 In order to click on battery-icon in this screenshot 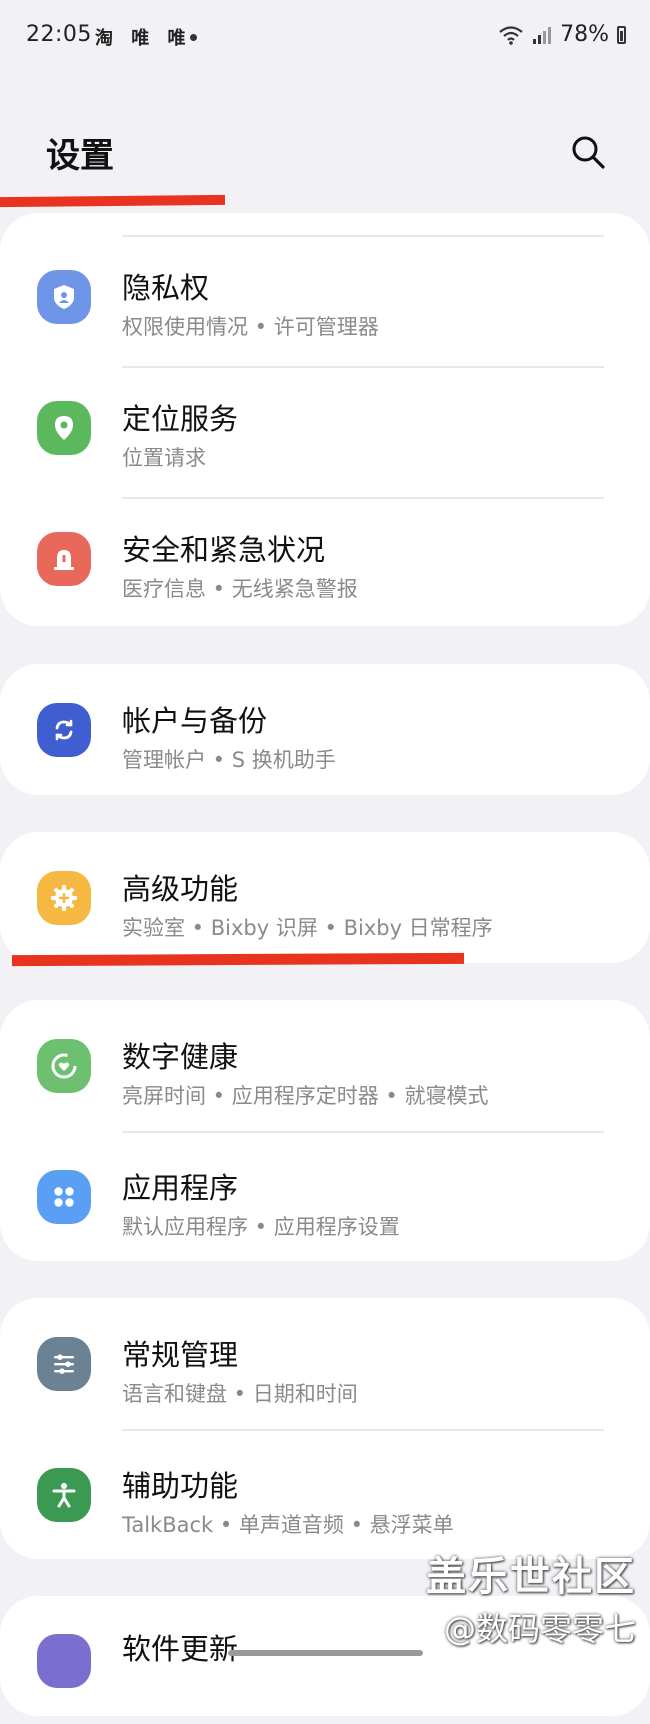, I will do `click(621, 34)`.